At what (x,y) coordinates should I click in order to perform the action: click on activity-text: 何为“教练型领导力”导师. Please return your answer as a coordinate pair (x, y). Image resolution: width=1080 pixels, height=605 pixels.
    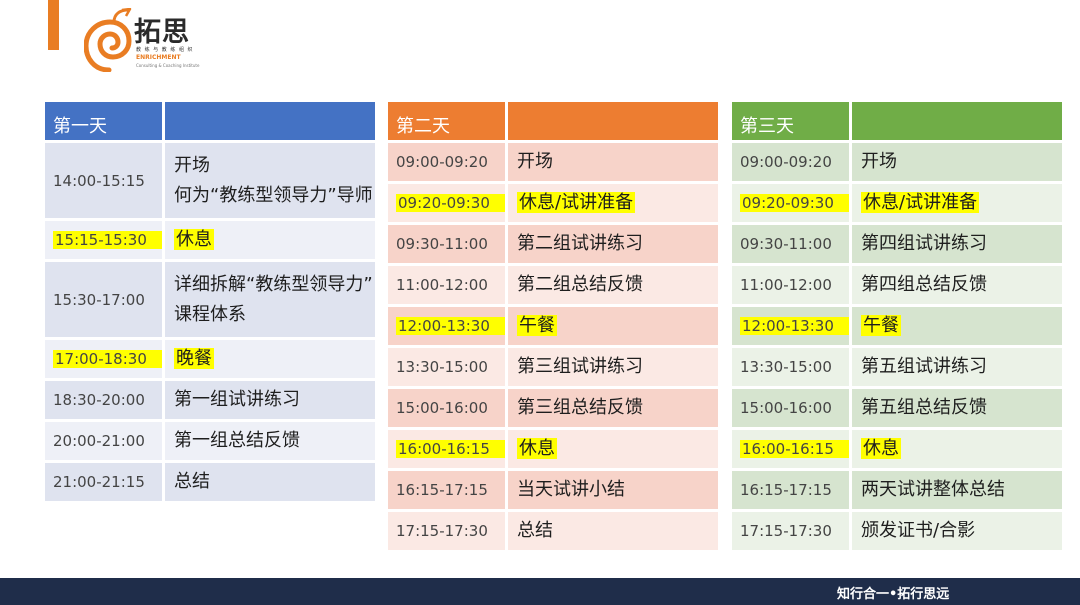
    Looking at the image, I should click on (273, 195).